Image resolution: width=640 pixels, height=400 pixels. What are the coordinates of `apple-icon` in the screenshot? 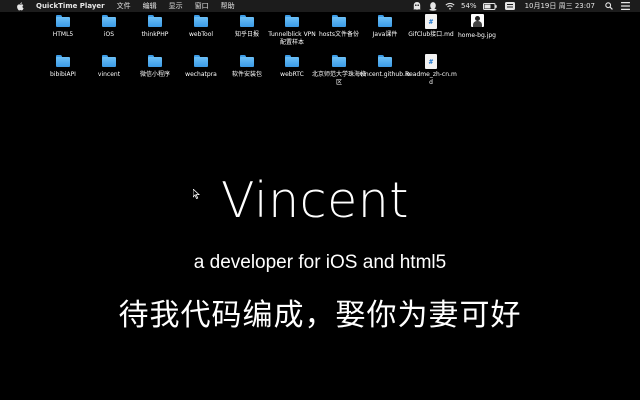 It's located at (20, 6).